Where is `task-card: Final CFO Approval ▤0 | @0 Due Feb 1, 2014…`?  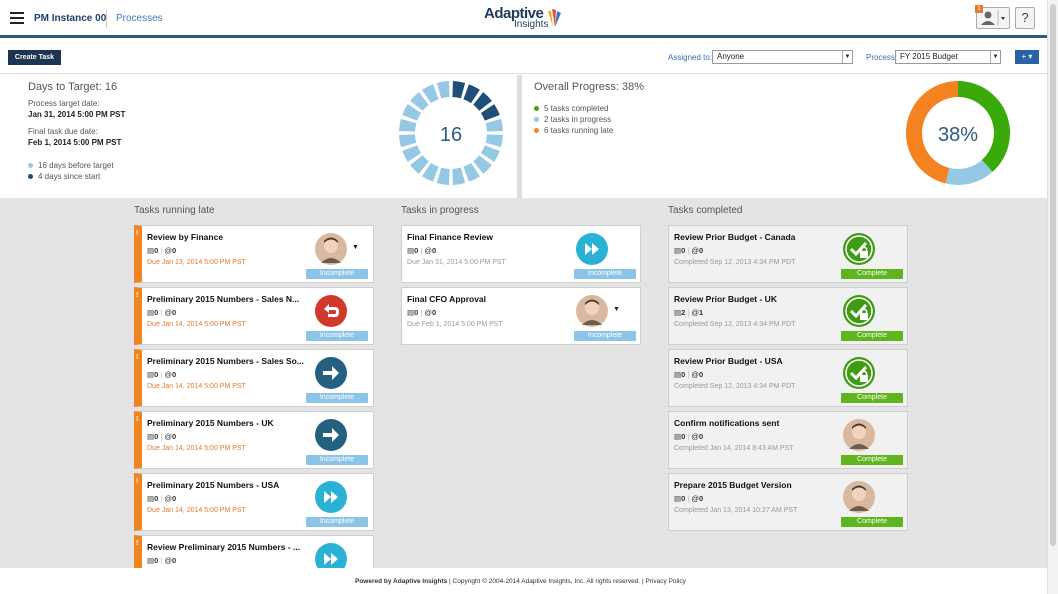 task-card: Final CFO Approval ▤0 | @0 Due Feb 1, 2014… is located at coordinates (521, 316).